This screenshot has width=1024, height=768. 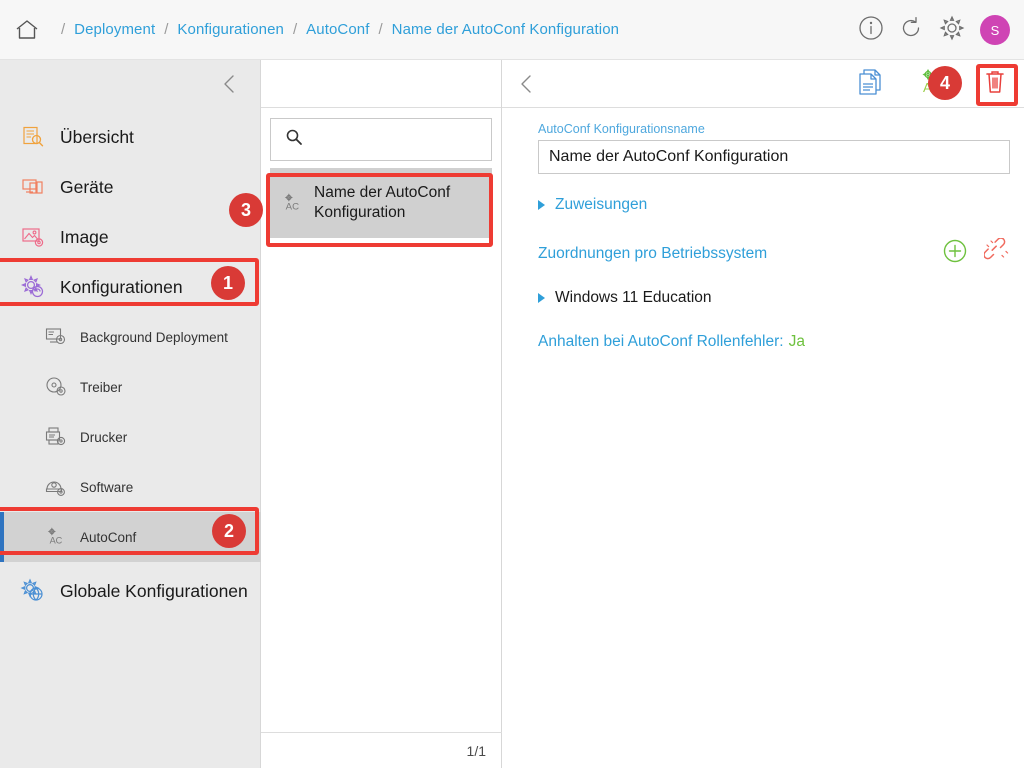 I want to click on sidebar-item-geraete: Geräte, so click(x=130, y=187).